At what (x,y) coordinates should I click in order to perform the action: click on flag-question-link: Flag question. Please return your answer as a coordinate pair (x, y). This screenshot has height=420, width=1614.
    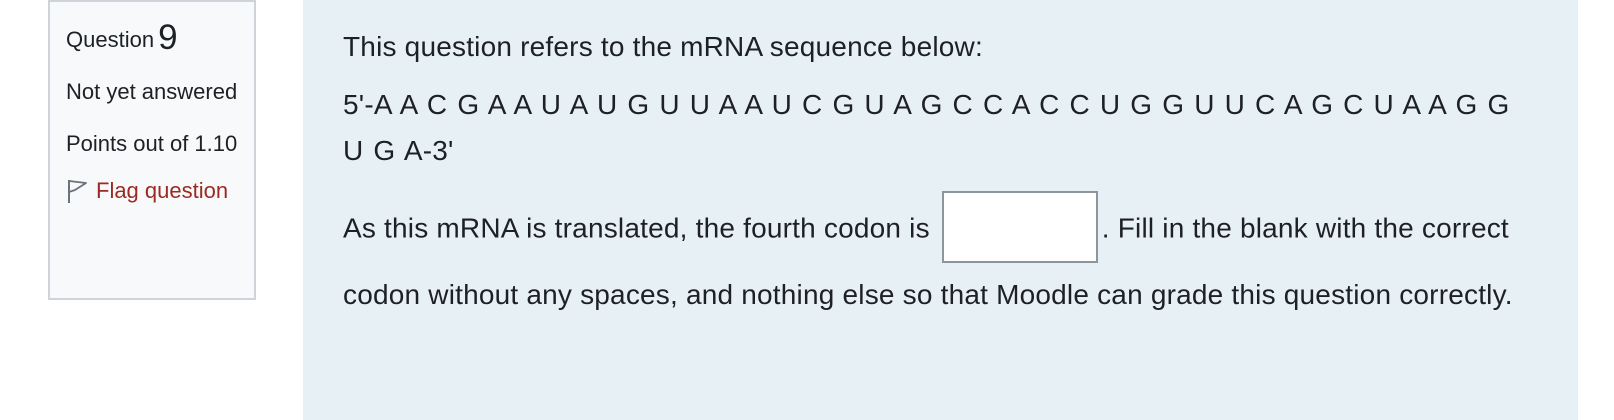
    Looking at the image, I should click on (152, 191).